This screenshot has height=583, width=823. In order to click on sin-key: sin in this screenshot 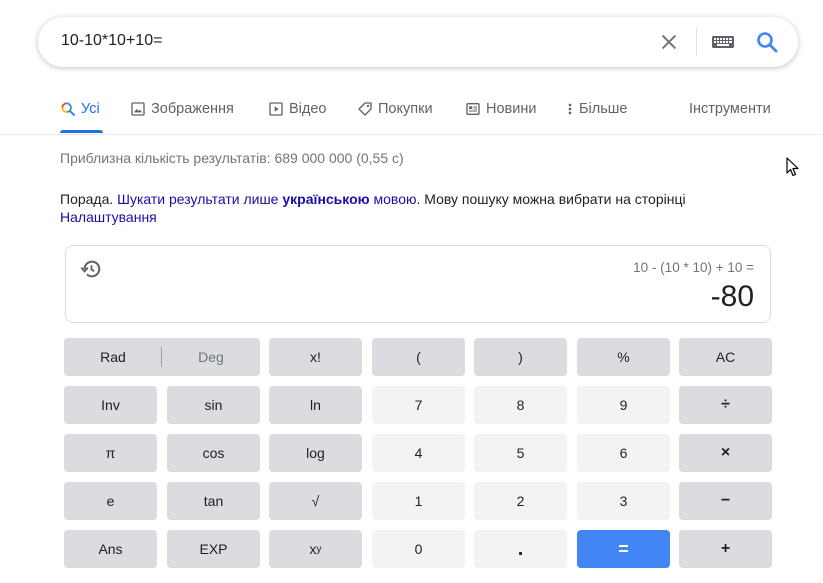, I will do `click(213, 405)`.